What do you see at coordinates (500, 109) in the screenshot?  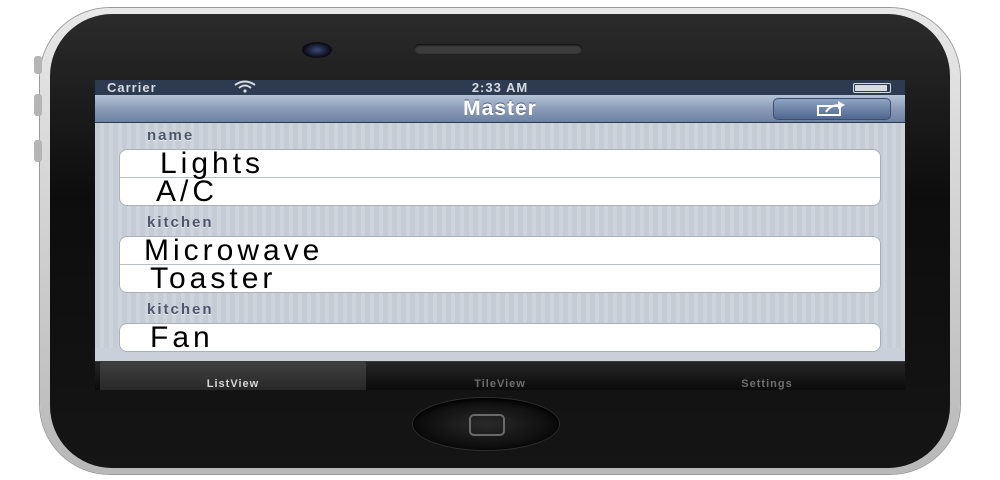 I see `navigation-bar: Master` at bounding box center [500, 109].